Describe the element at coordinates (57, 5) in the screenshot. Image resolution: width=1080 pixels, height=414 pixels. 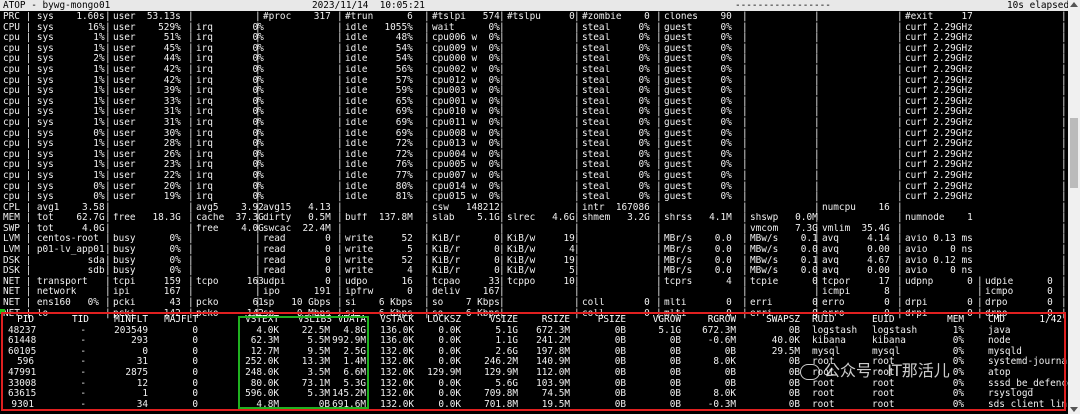
I see `title-host: ATOP - bywg-mongo01` at that location.